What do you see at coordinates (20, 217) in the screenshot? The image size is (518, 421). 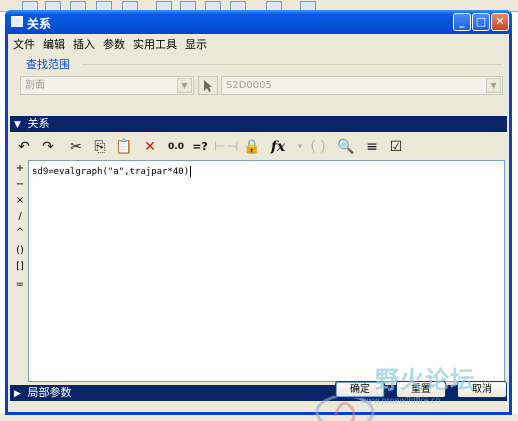 I see `divide-operator: /` at bounding box center [20, 217].